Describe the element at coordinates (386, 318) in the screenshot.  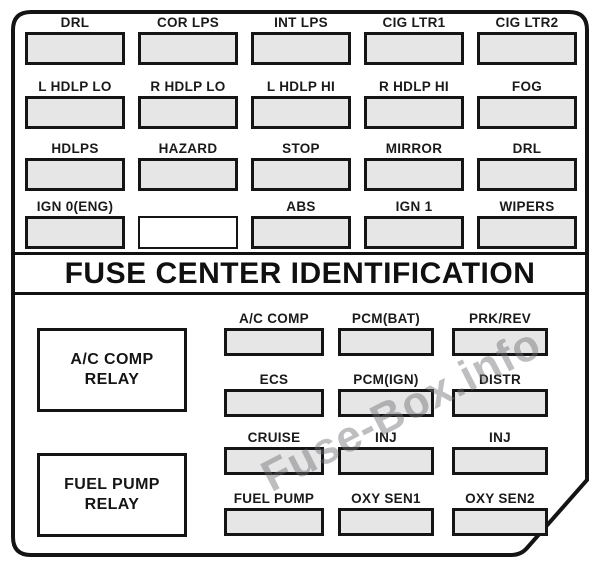
I see `fuse-label: PCM(BAT)` at that location.